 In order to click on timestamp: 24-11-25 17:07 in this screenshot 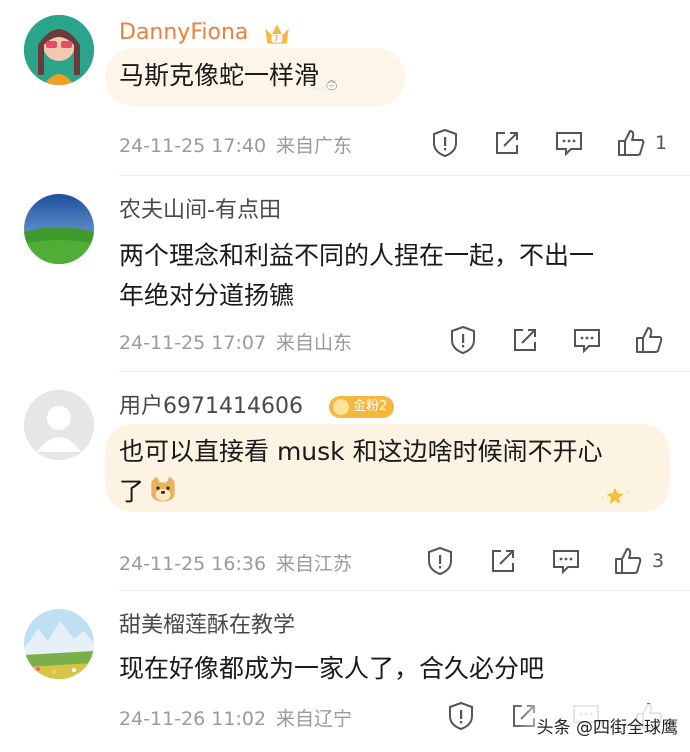, I will do `click(193, 343)`.